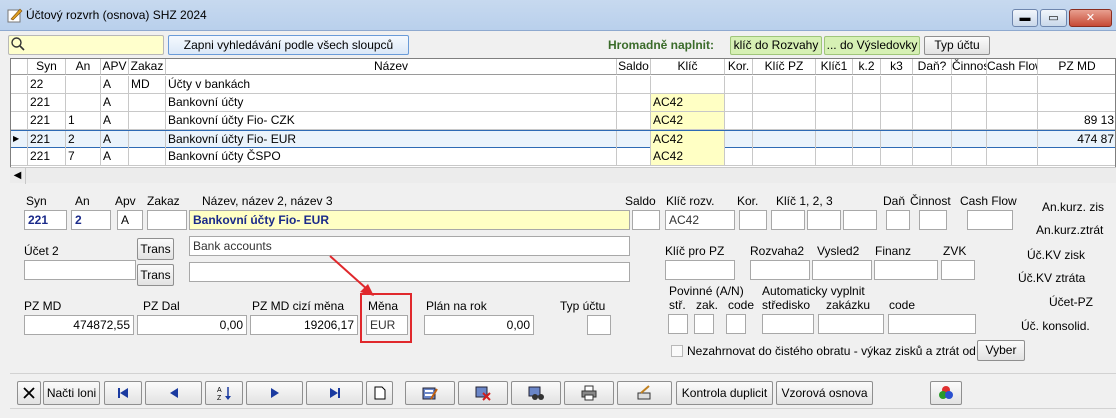  I want to click on cell-nazev: Bankovní účty Fio- EUR, so click(391, 139).